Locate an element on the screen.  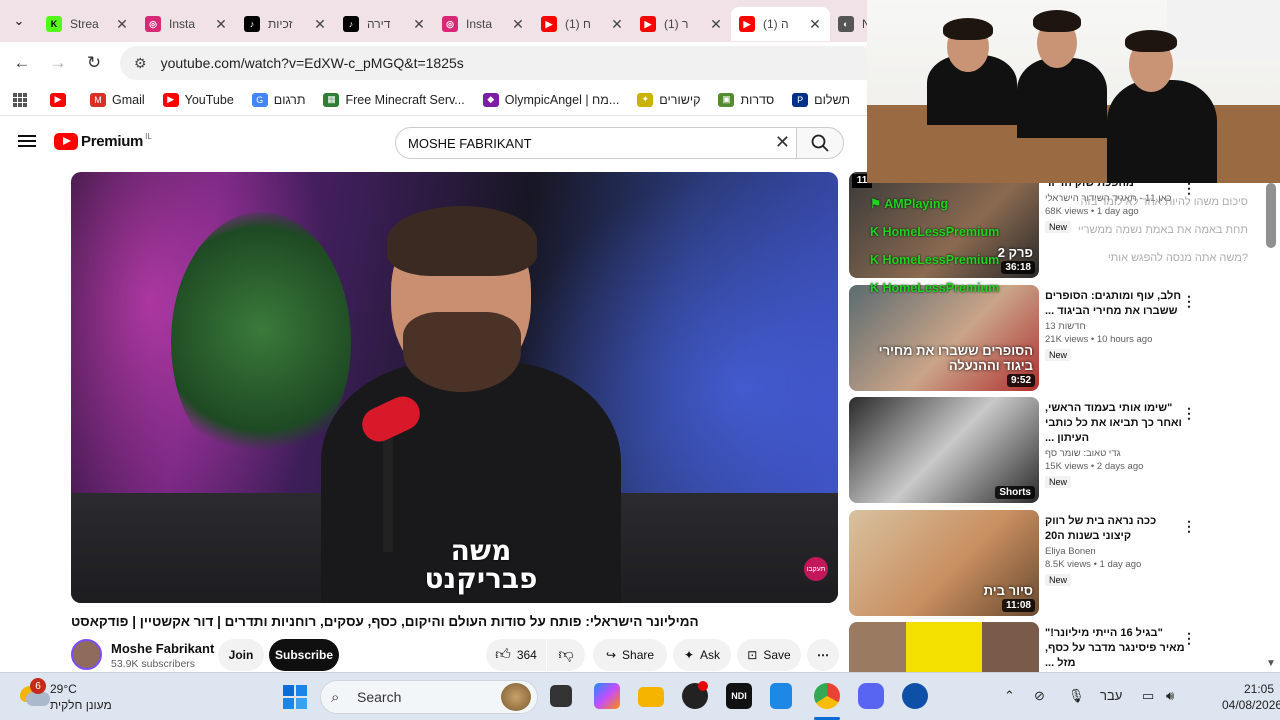
reload-button: ↻ is located at coordinates (94, 63).